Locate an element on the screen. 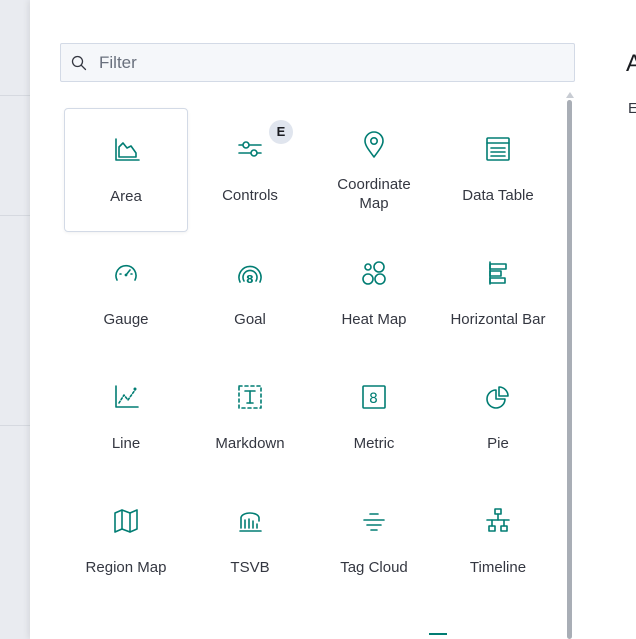  goal-icon: 8 is located at coordinates (250, 273).